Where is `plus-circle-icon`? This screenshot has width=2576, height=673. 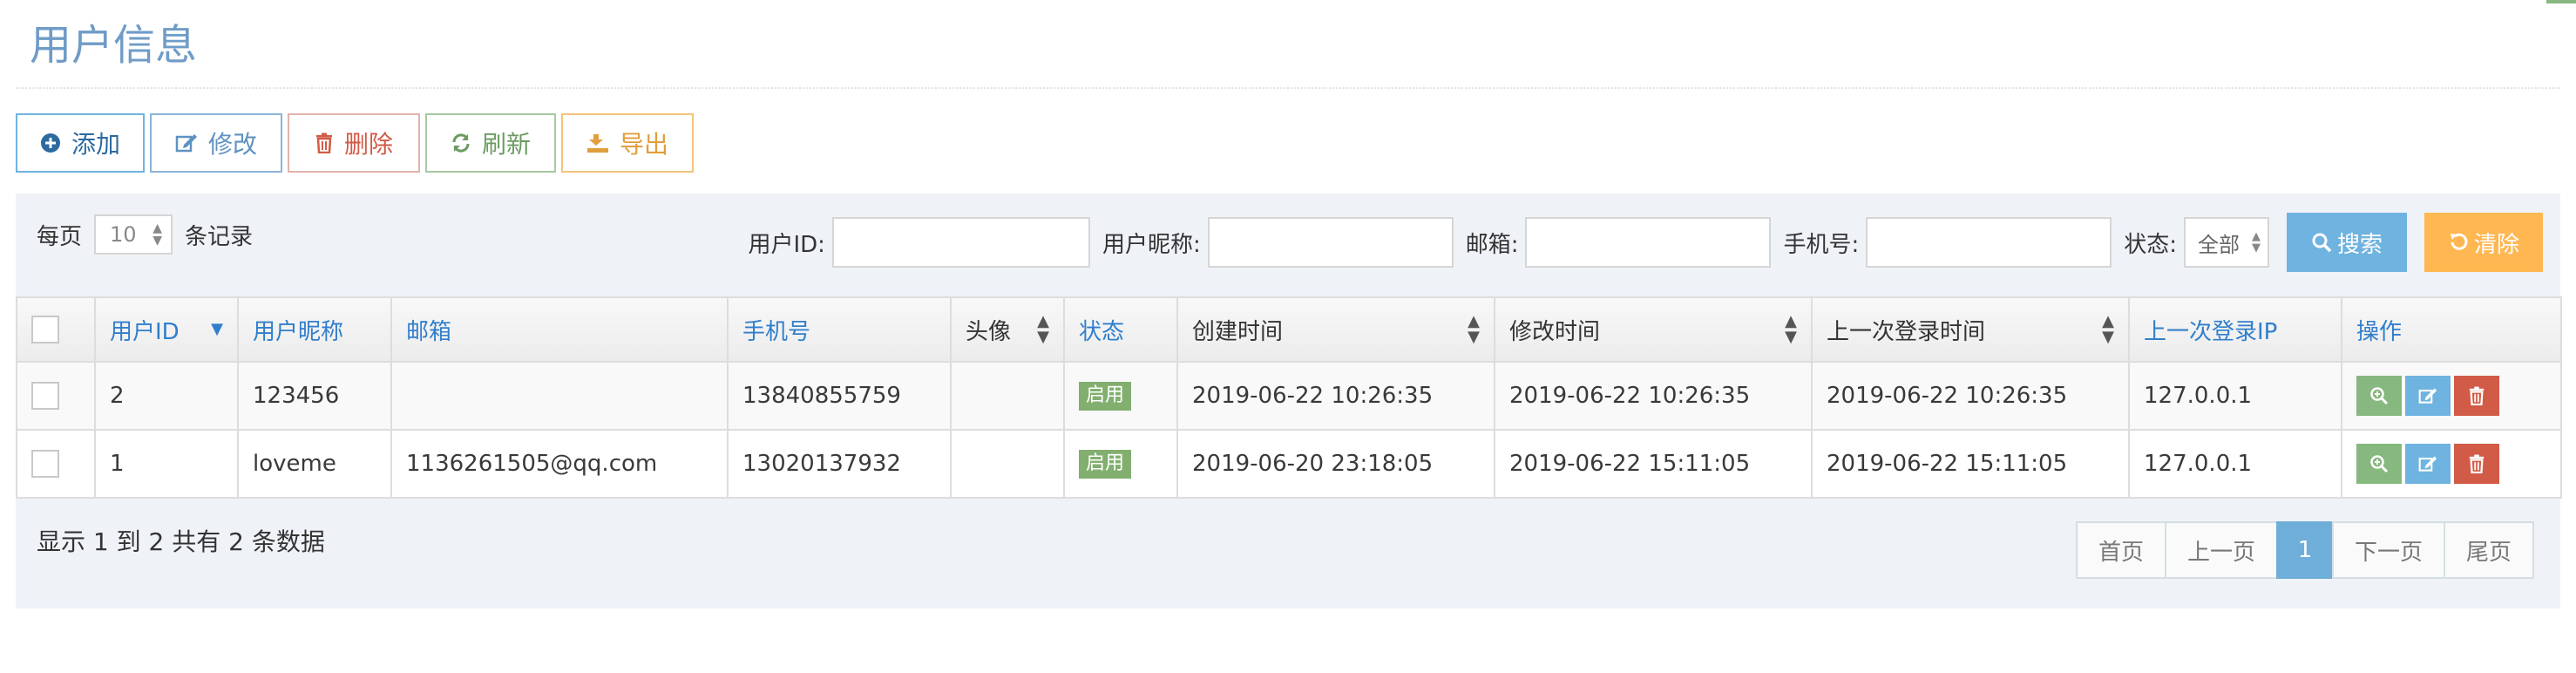 plus-circle-icon is located at coordinates (51, 143).